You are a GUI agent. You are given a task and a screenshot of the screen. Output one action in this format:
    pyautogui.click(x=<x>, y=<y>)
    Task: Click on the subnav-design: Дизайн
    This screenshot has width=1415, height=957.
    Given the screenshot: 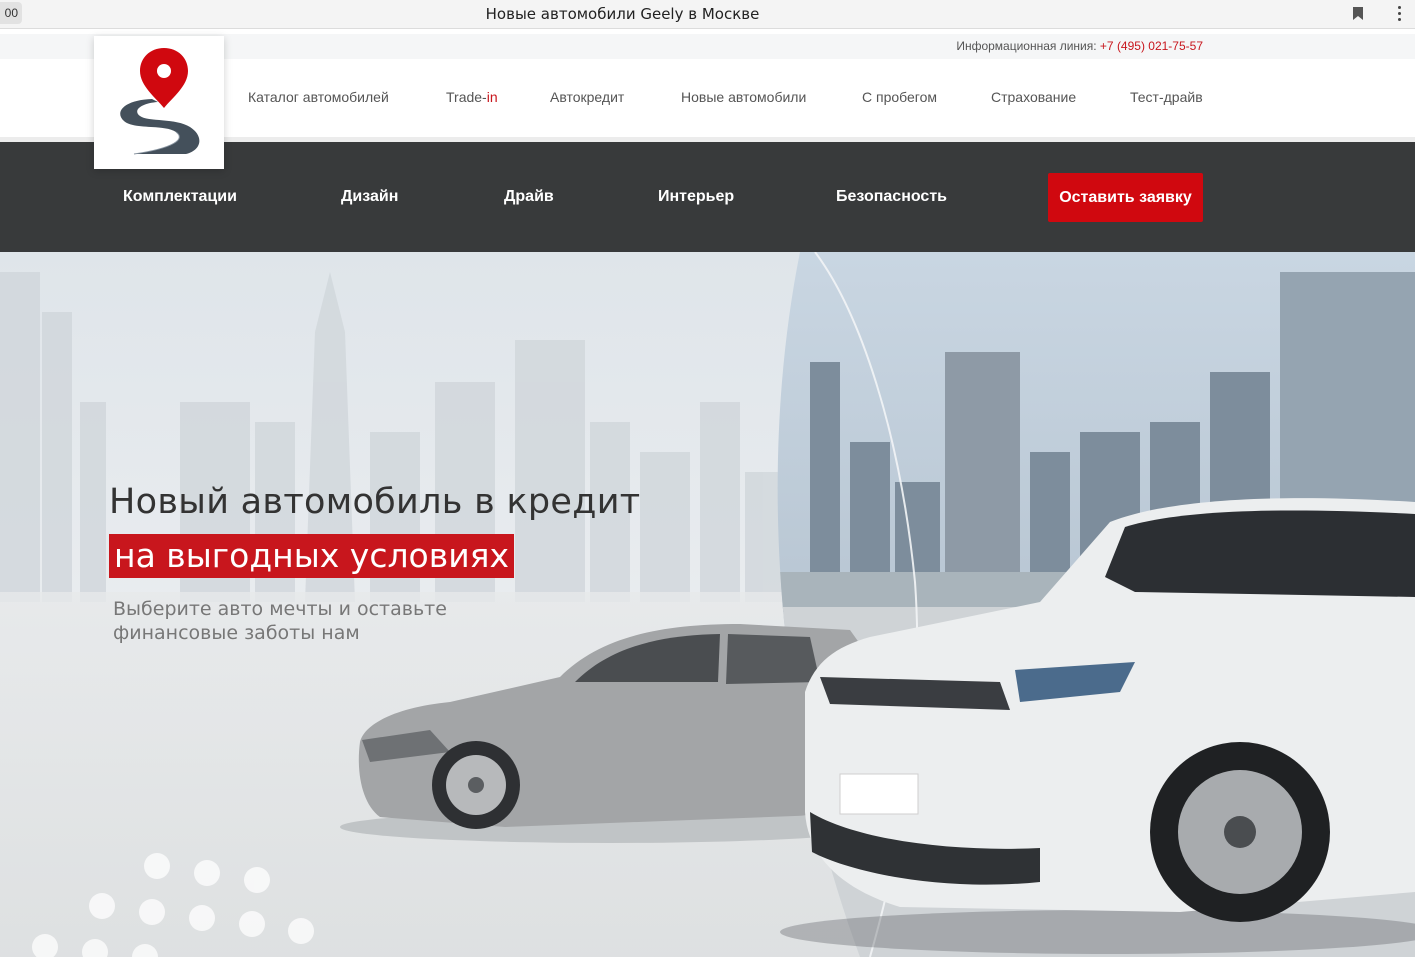 What is the action you would take?
    pyautogui.click(x=369, y=197)
    